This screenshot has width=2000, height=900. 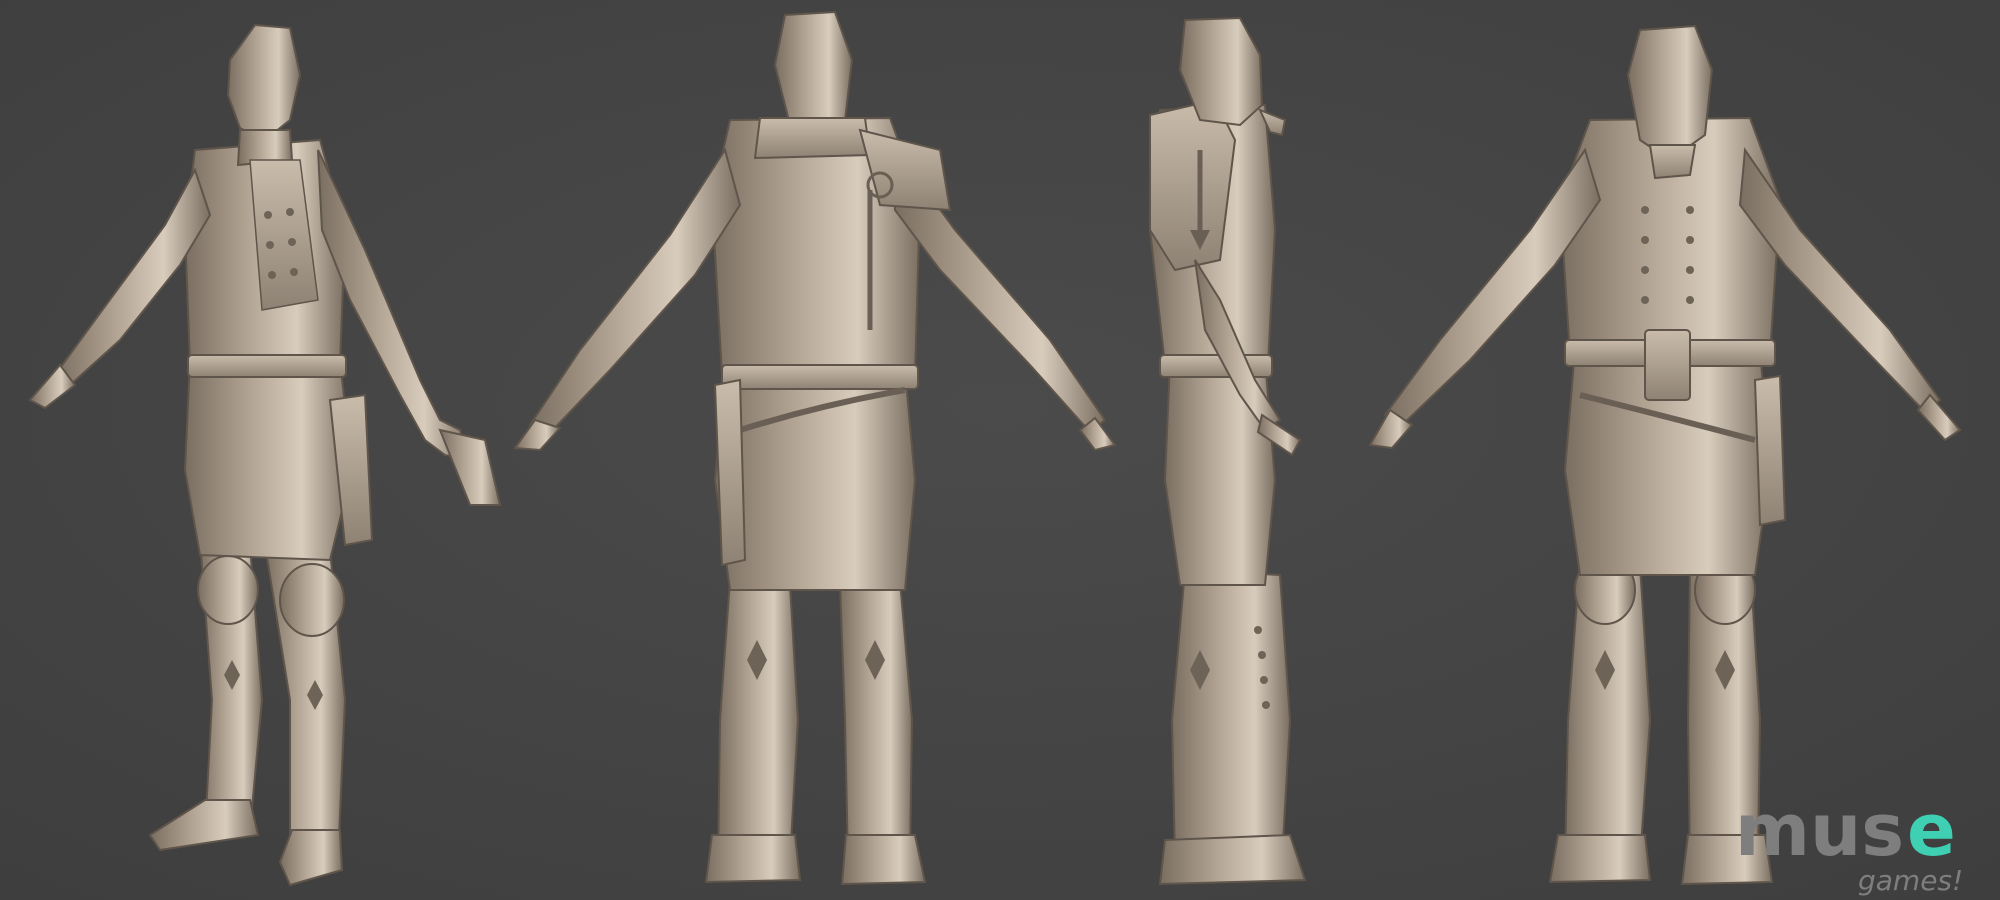 What do you see at coordinates (1931, 830) in the screenshot?
I see `logo-accent-letter: e` at bounding box center [1931, 830].